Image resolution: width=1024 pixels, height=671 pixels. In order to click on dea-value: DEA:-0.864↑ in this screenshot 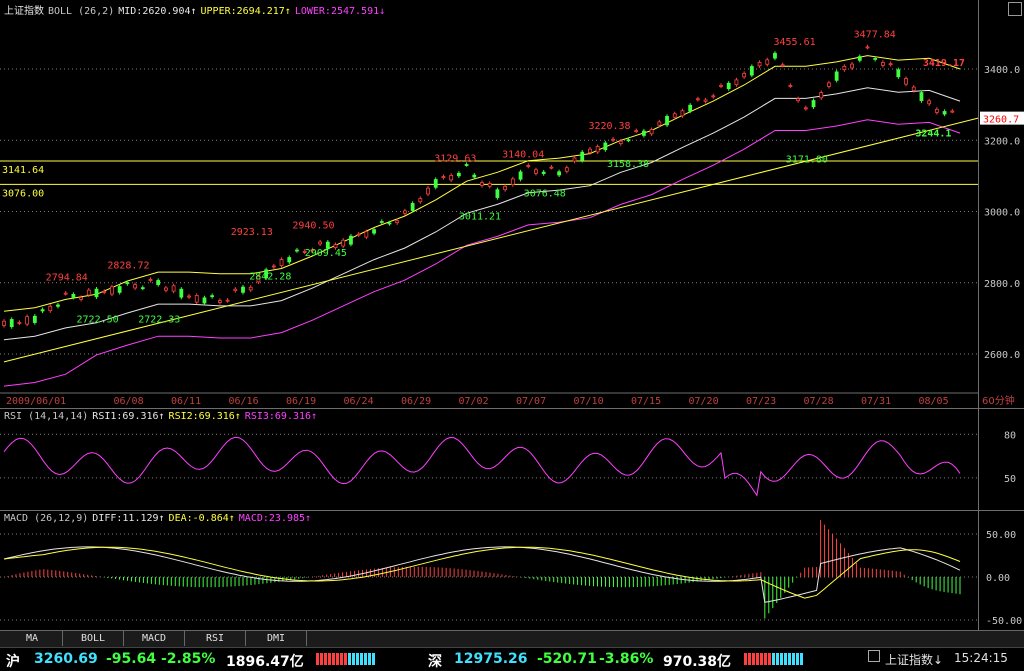, I will do `click(201, 518)`.